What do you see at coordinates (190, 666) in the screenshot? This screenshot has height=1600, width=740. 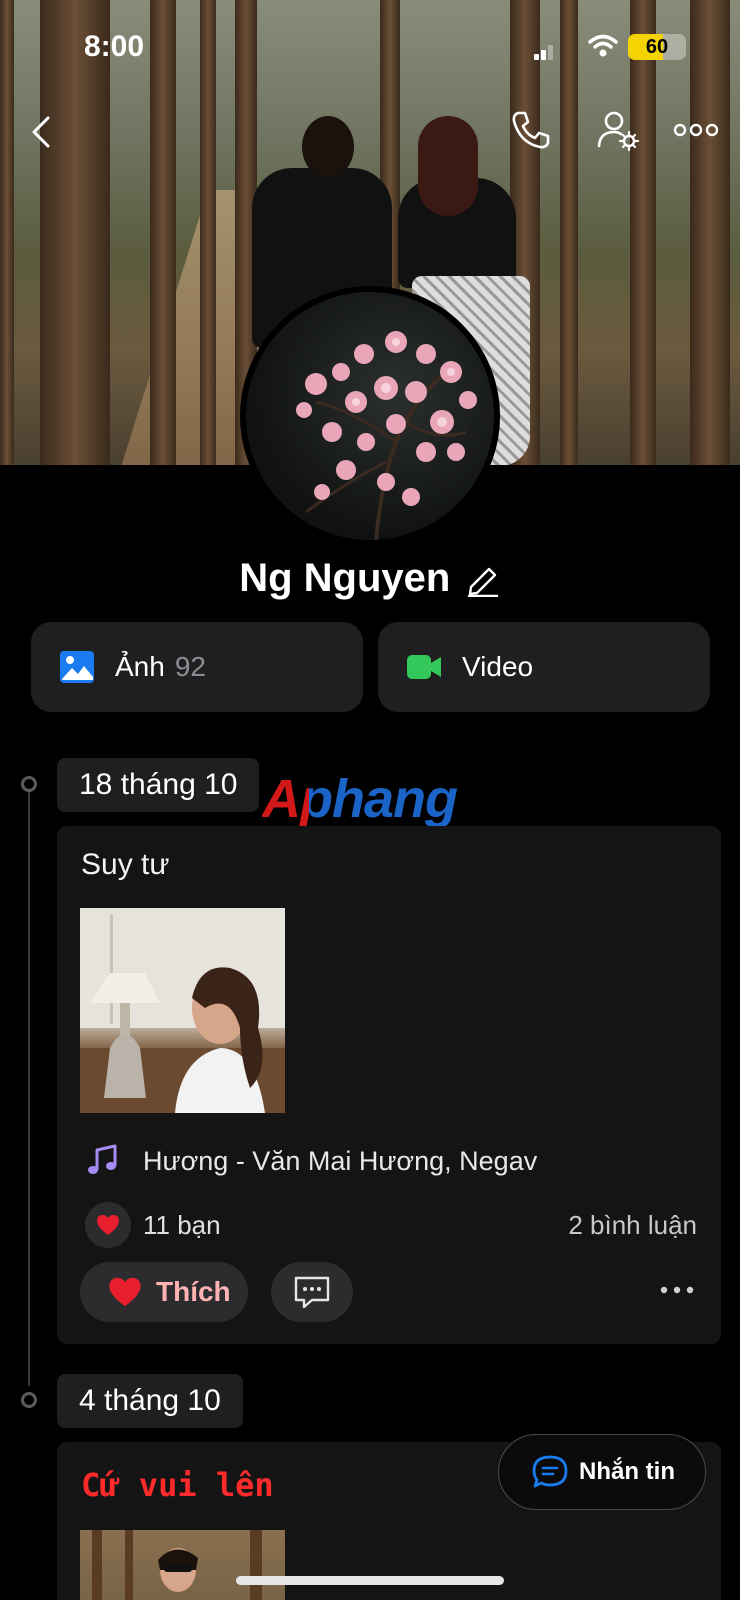 I see `photos-count: 92` at bounding box center [190, 666].